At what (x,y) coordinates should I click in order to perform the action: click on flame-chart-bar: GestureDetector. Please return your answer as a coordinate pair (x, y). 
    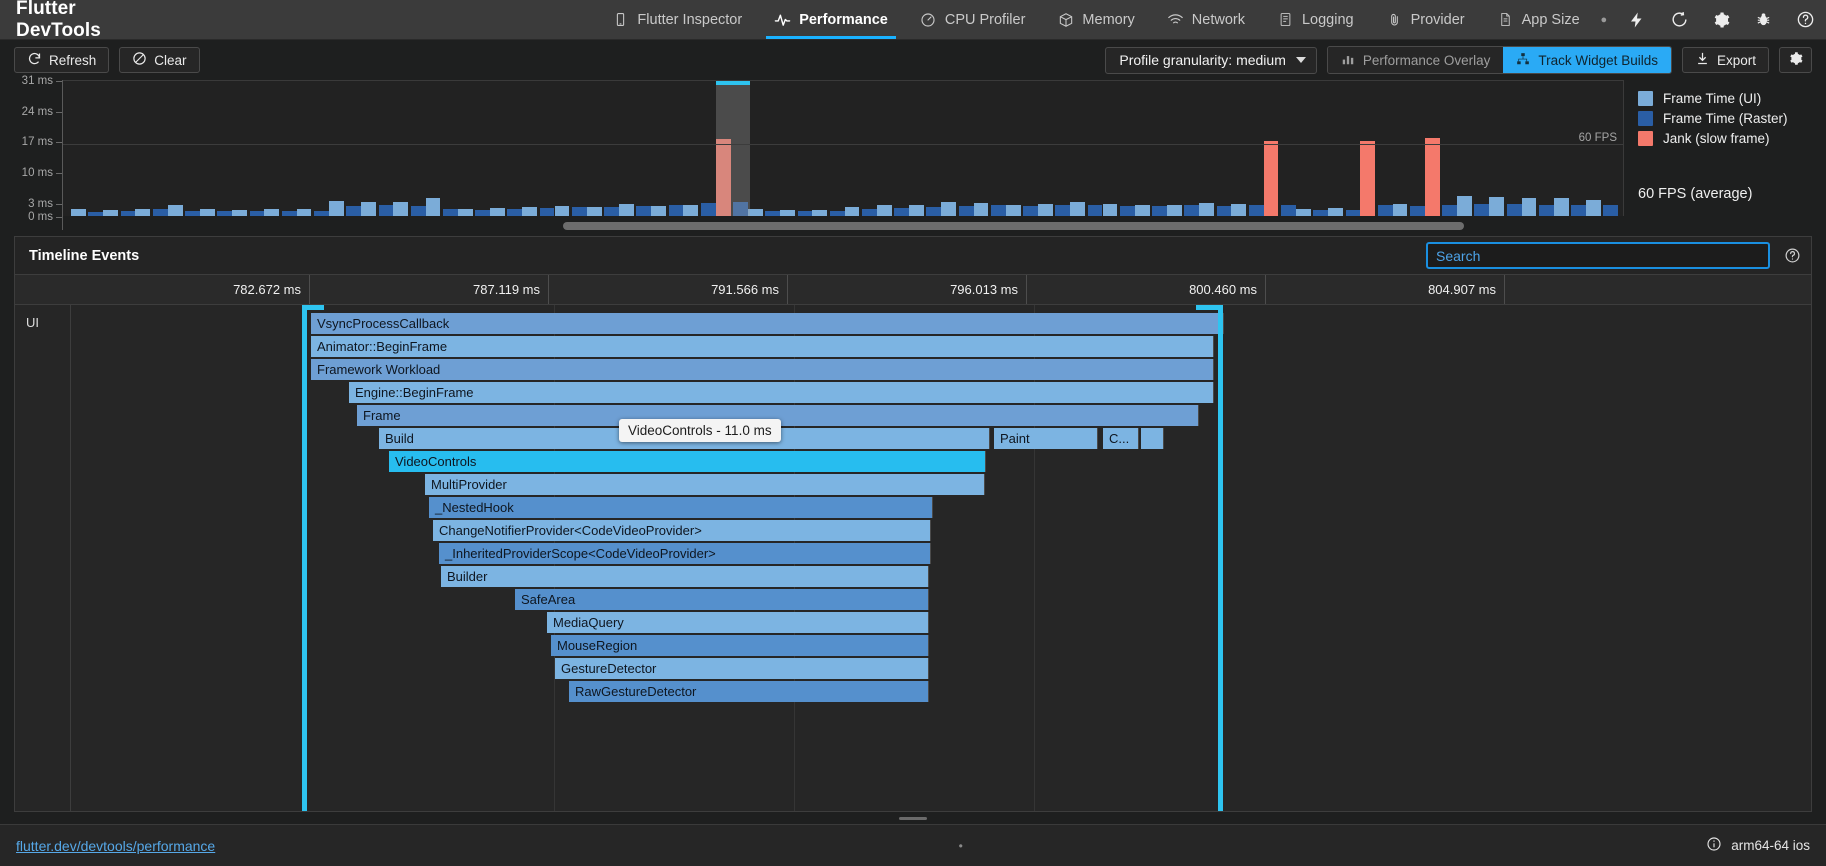
    Looking at the image, I should click on (742, 668).